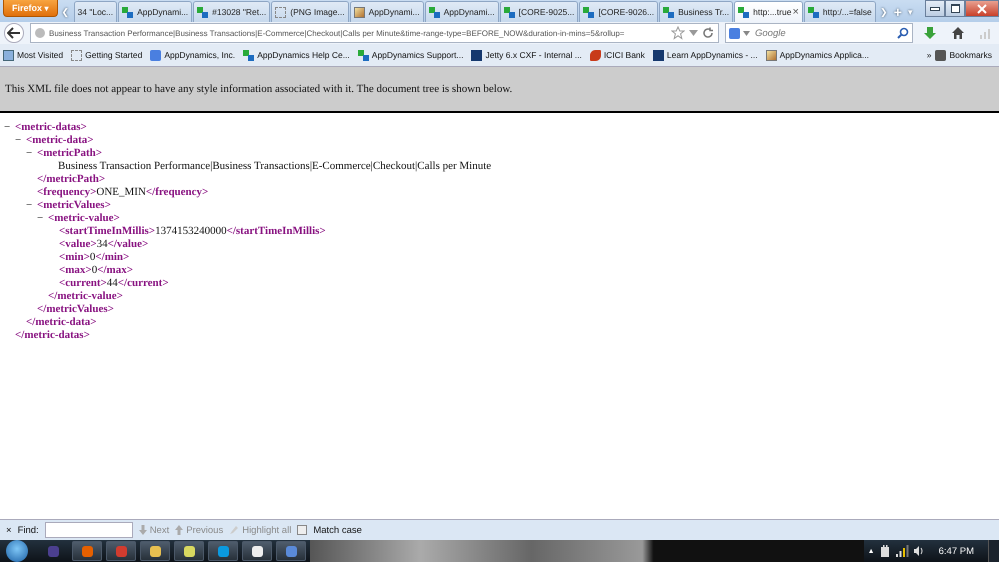 This screenshot has height=562, width=999. Describe the element at coordinates (901, 551) in the screenshot. I see `network-signal-icon` at that location.